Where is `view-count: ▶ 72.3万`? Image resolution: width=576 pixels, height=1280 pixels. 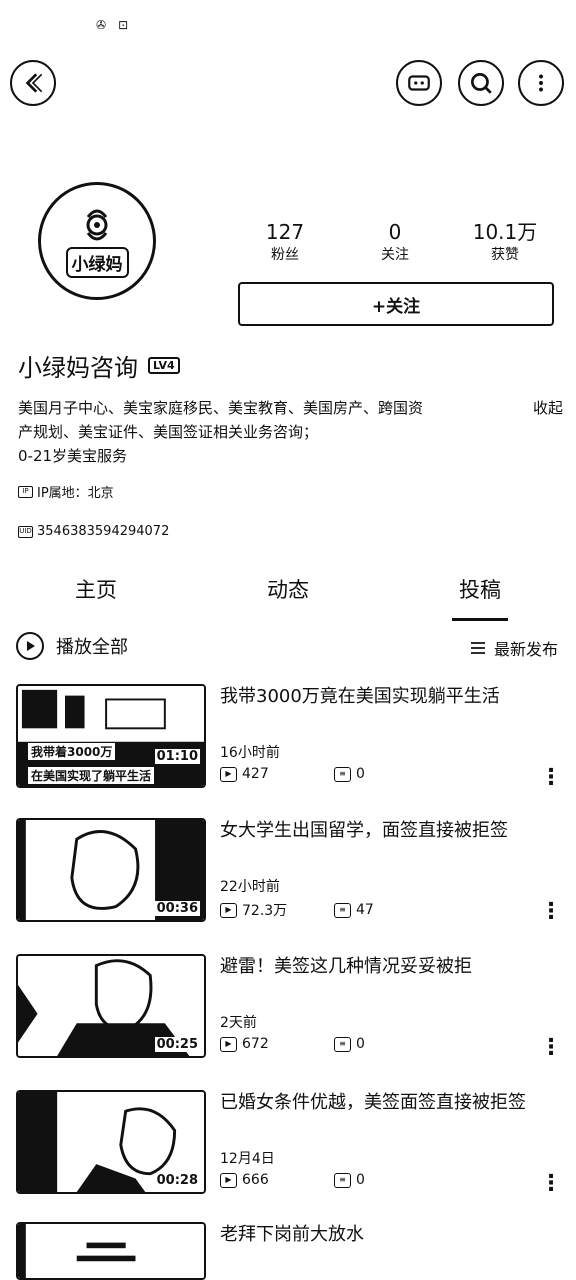 view-count: ▶ 72.3万 is located at coordinates (277, 910).